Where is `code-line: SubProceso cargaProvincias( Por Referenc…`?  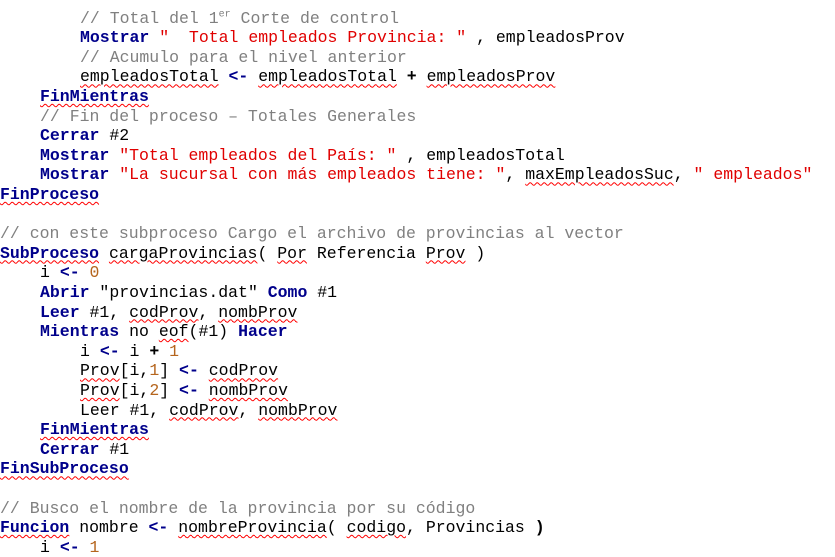
code-line: SubProceso cargaProvincias( Por Referenc… is located at coordinates (242, 254).